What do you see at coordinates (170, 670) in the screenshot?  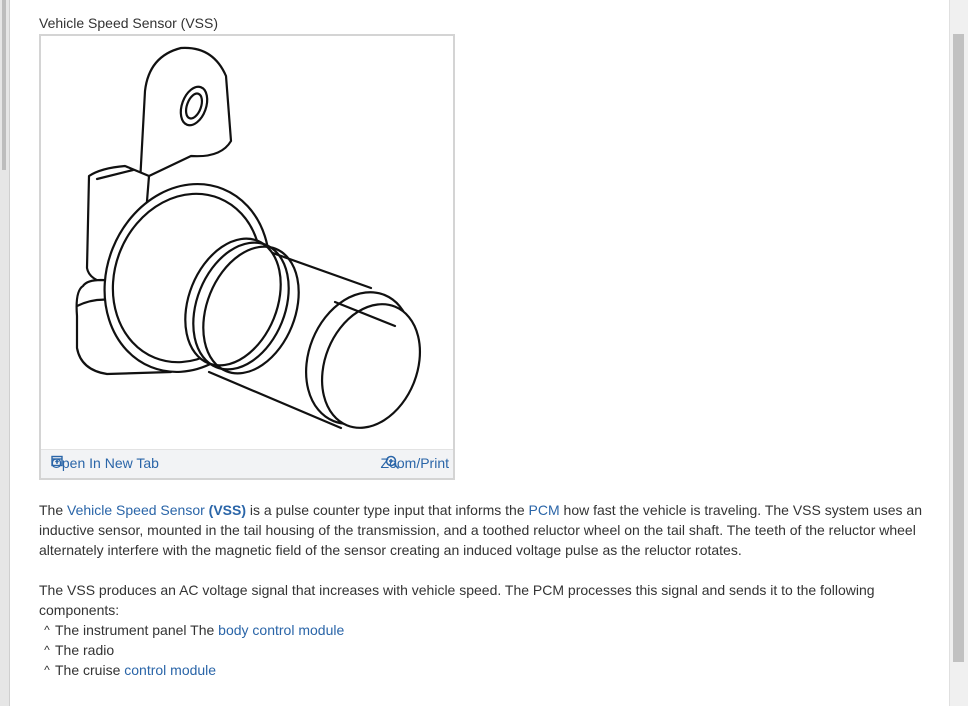 I see `link-control-module: control module` at bounding box center [170, 670].